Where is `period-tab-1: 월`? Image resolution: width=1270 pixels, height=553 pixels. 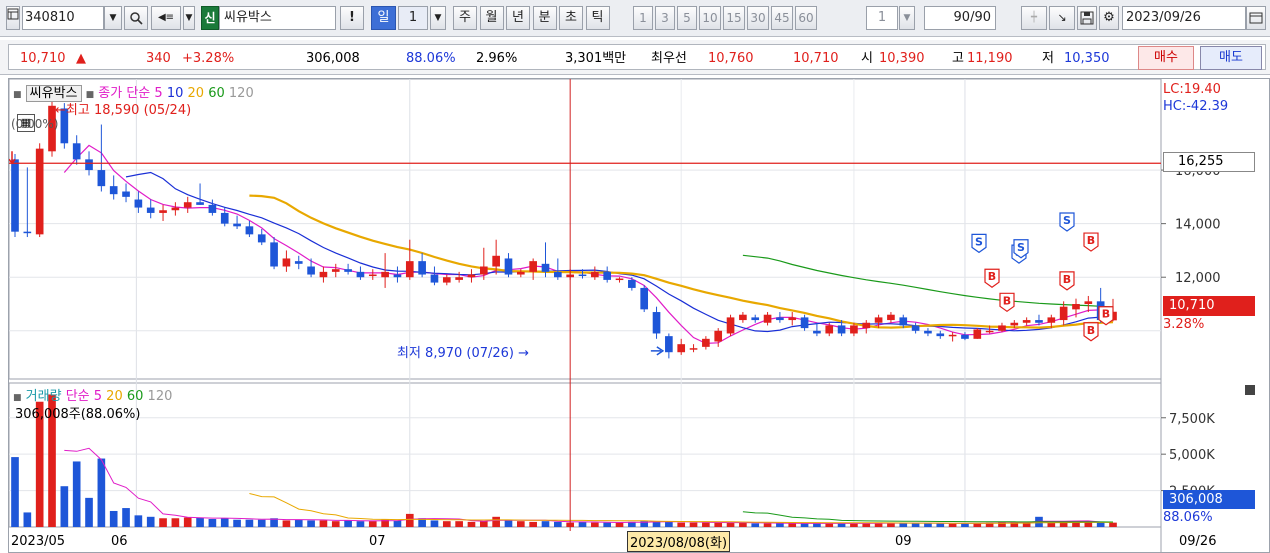
period-tab-1: 월 is located at coordinates (491, 18).